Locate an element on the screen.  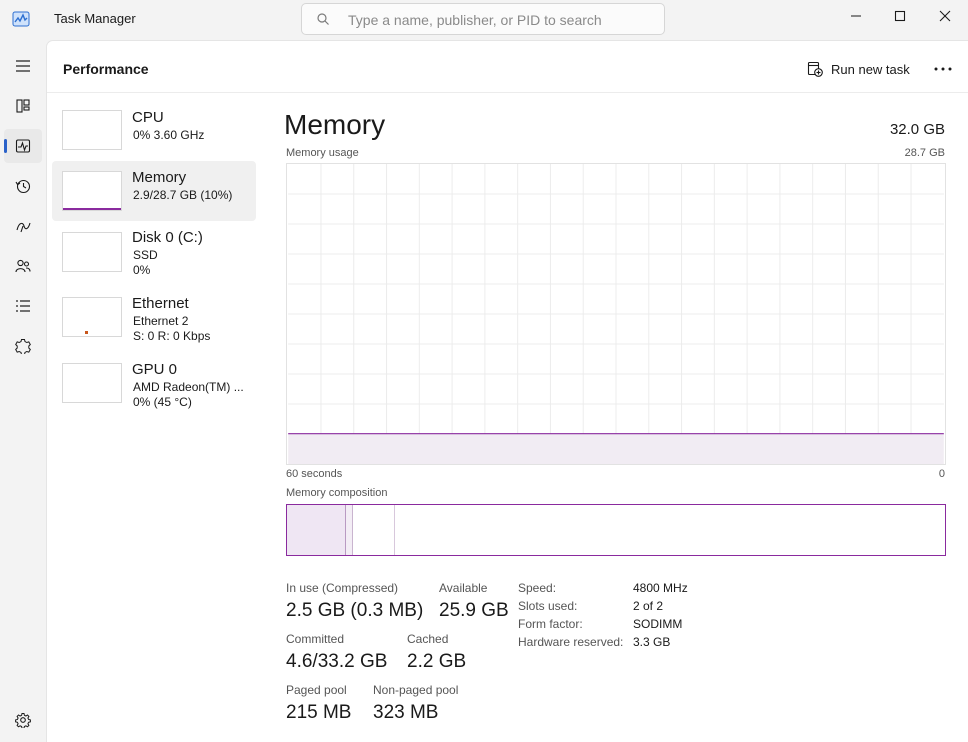
minimize-icon is located at coordinates (856, 16).